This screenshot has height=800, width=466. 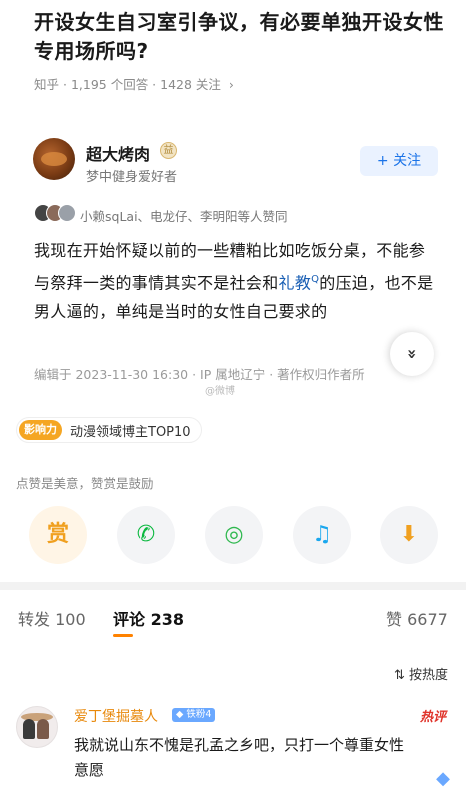 What do you see at coordinates (190, 84) in the screenshot?
I see `follow-count: 1428 关注` at bounding box center [190, 84].